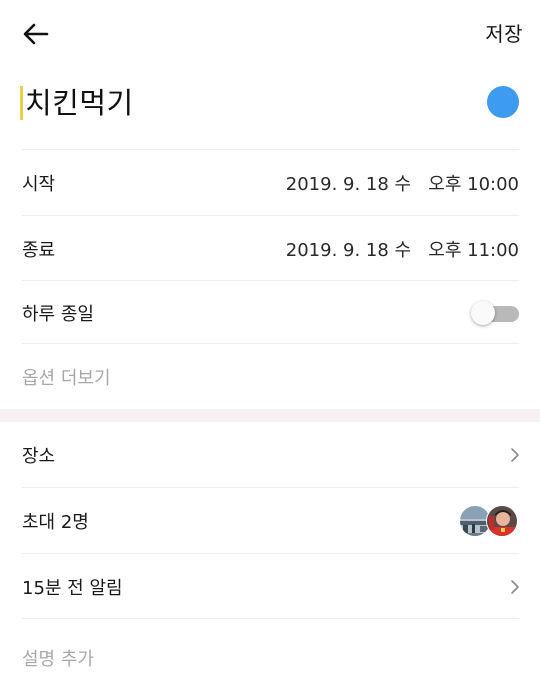 This screenshot has height=675, width=540. What do you see at coordinates (58, 314) in the screenshot?
I see `all-day-label: 하루 종일` at bounding box center [58, 314].